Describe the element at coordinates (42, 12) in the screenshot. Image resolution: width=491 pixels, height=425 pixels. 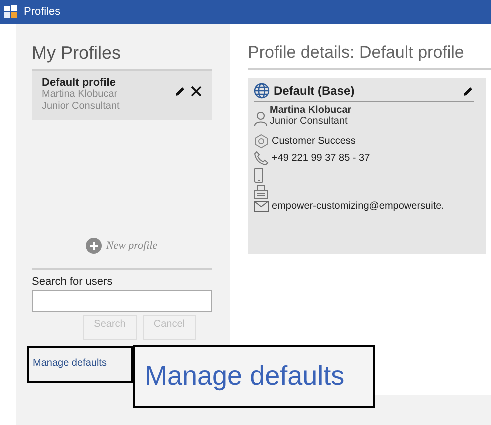
I see `window-title: Profiles` at that location.